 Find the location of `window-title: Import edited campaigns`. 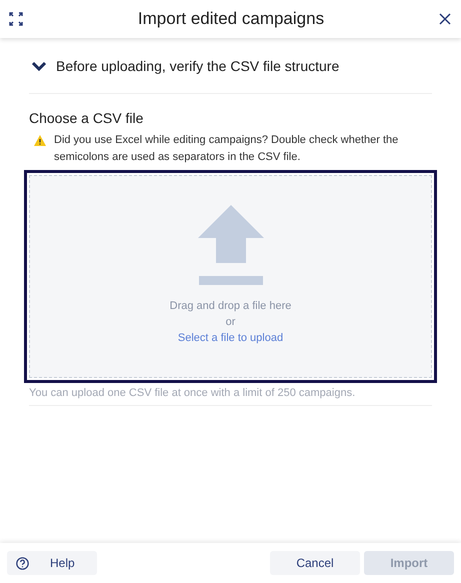

window-title: Import edited campaigns is located at coordinates (231, 19).